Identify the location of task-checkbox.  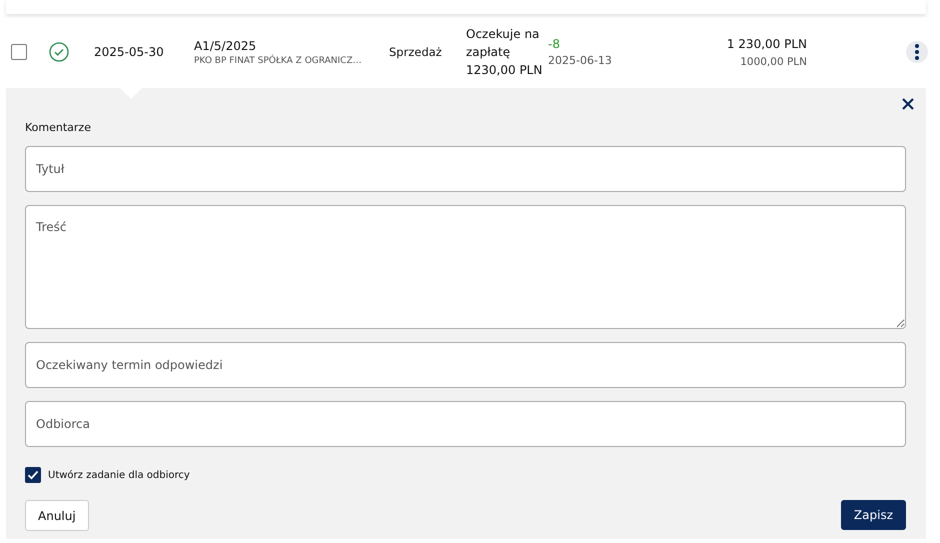
(33, 475).